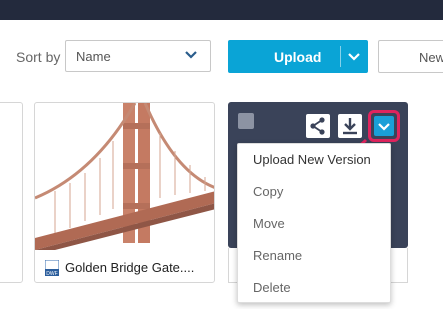 The height and width of the screenshot is (309, 443). I want to click on upload-button: Upload, so click(298, 56).